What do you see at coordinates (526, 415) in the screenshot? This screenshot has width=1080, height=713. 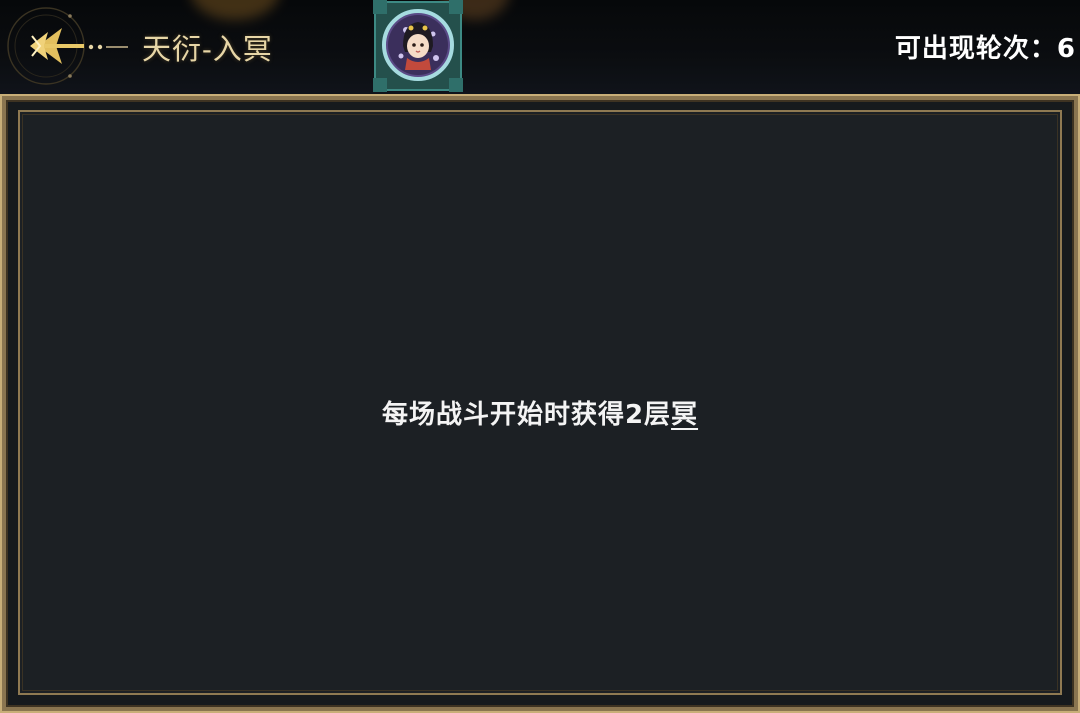 I see `effect-description-text: 每场战斗开始时获得2层` at bounding box center [526, 415].